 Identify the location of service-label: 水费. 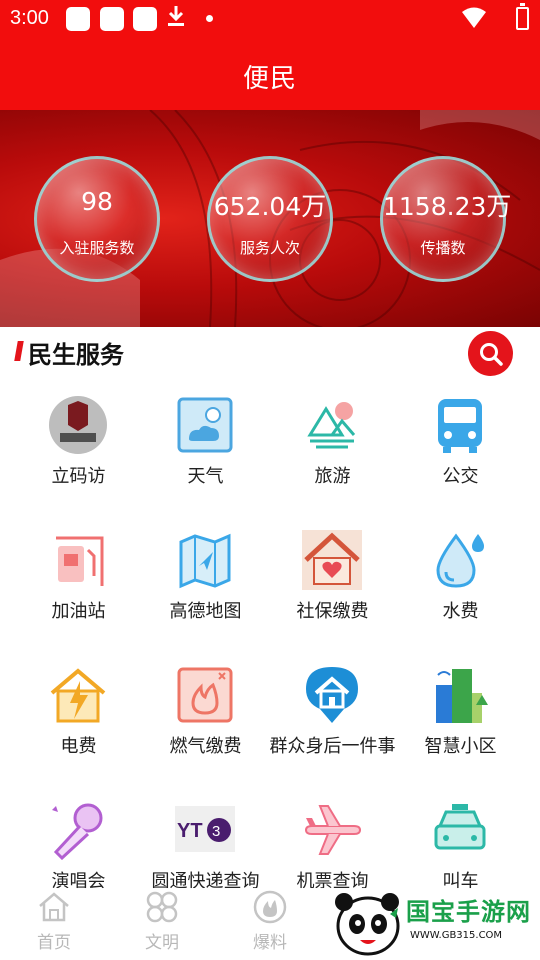
(460, 611).